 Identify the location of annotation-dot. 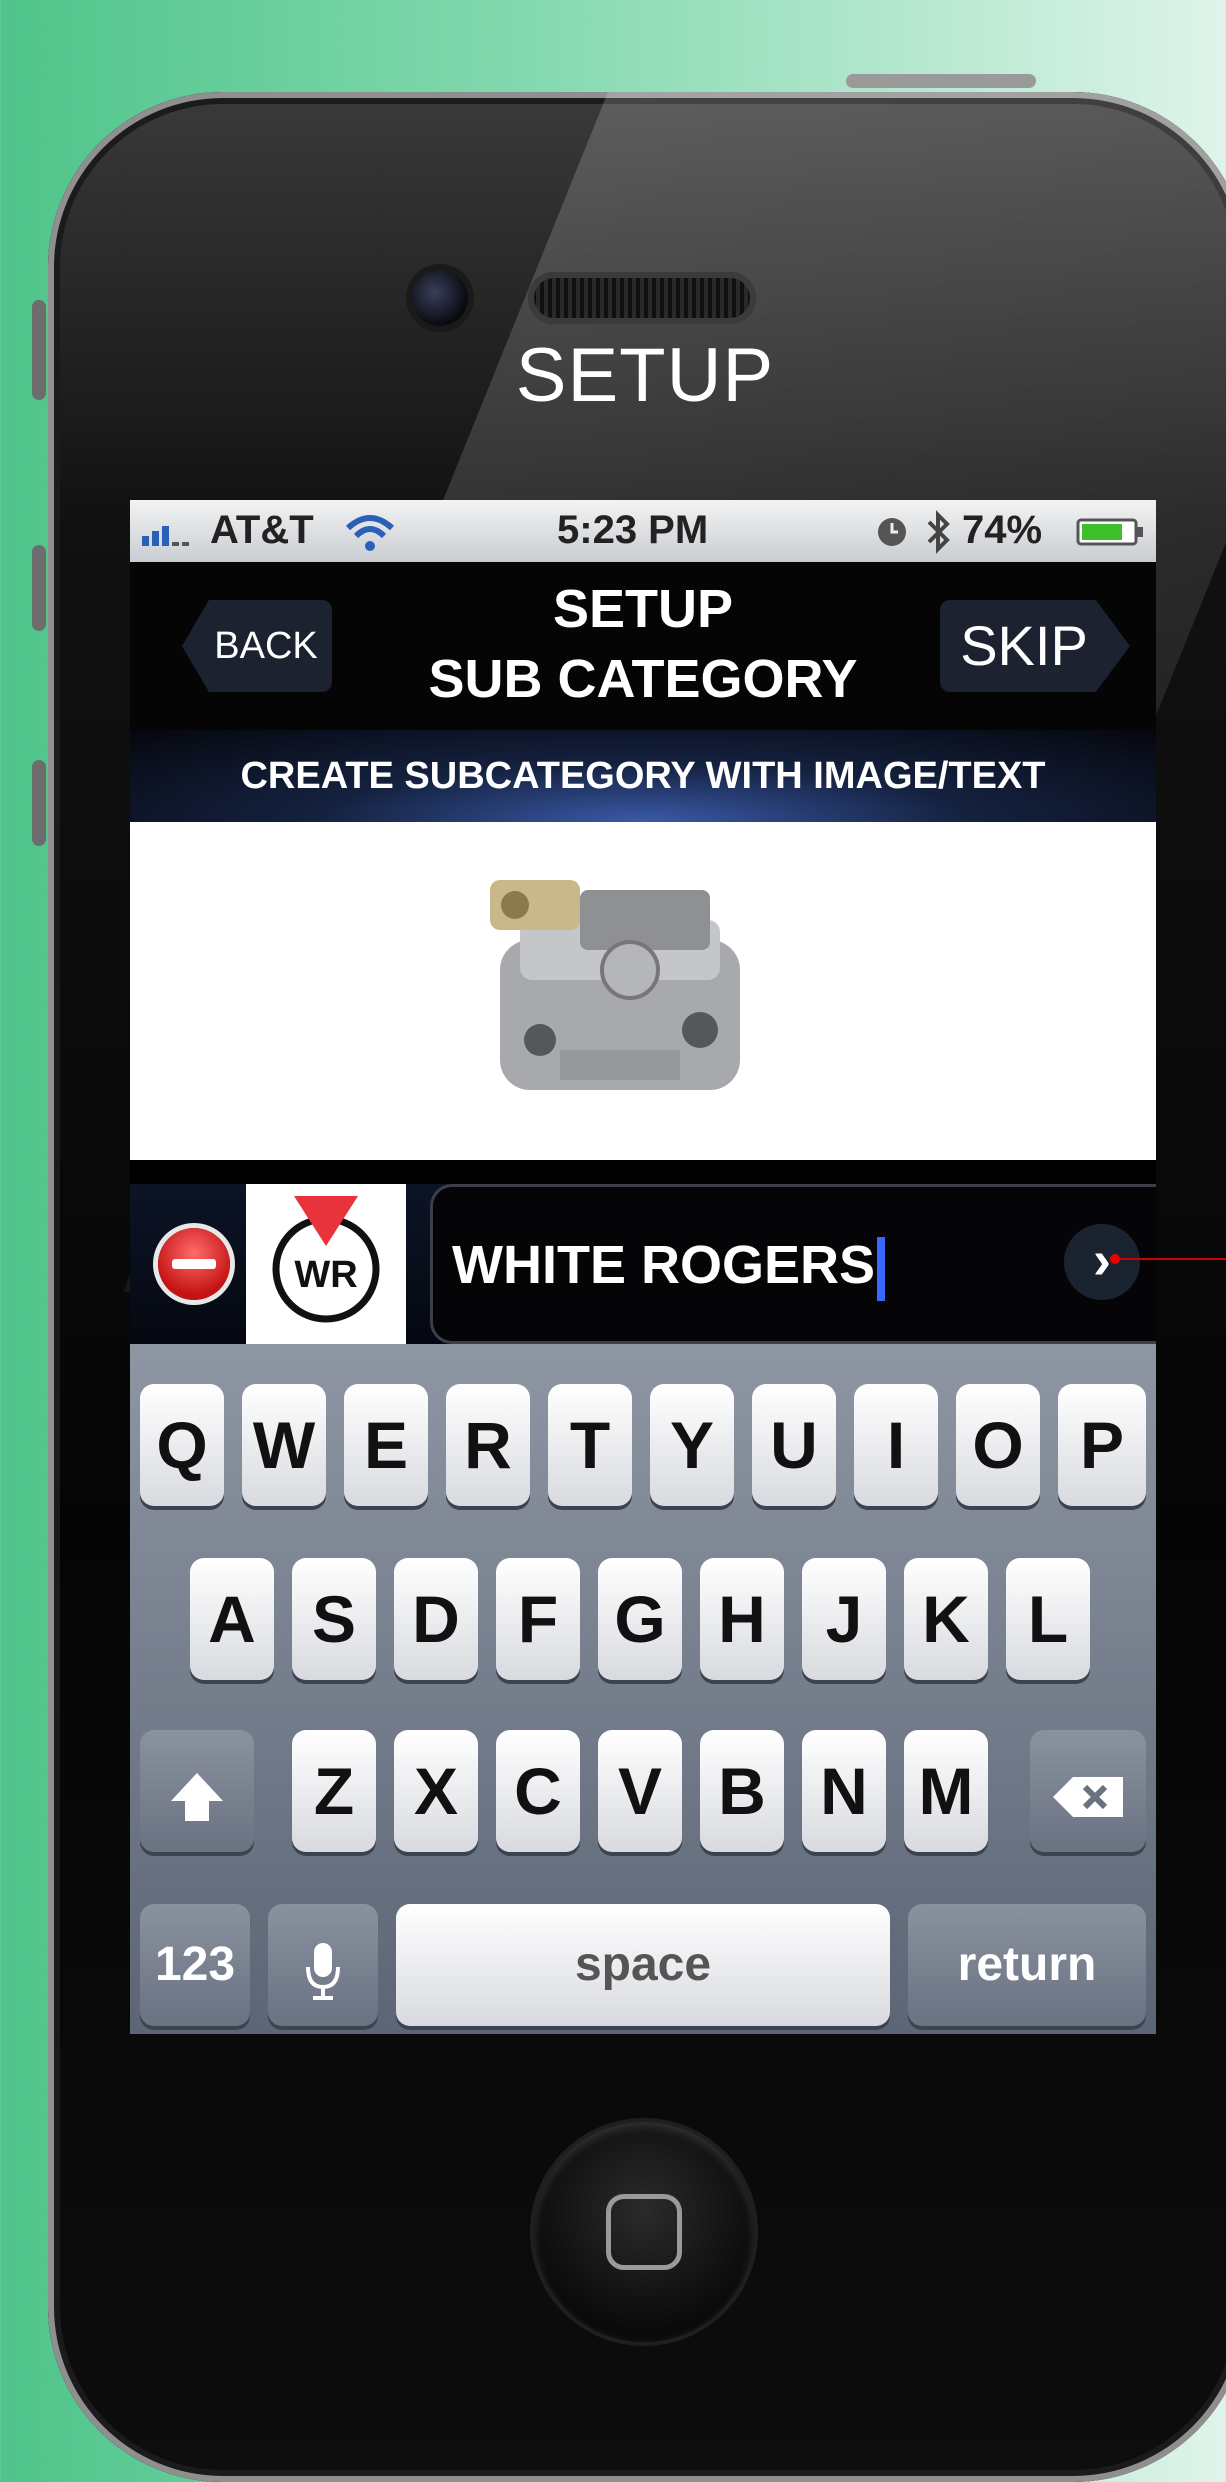
(1115, 1259).